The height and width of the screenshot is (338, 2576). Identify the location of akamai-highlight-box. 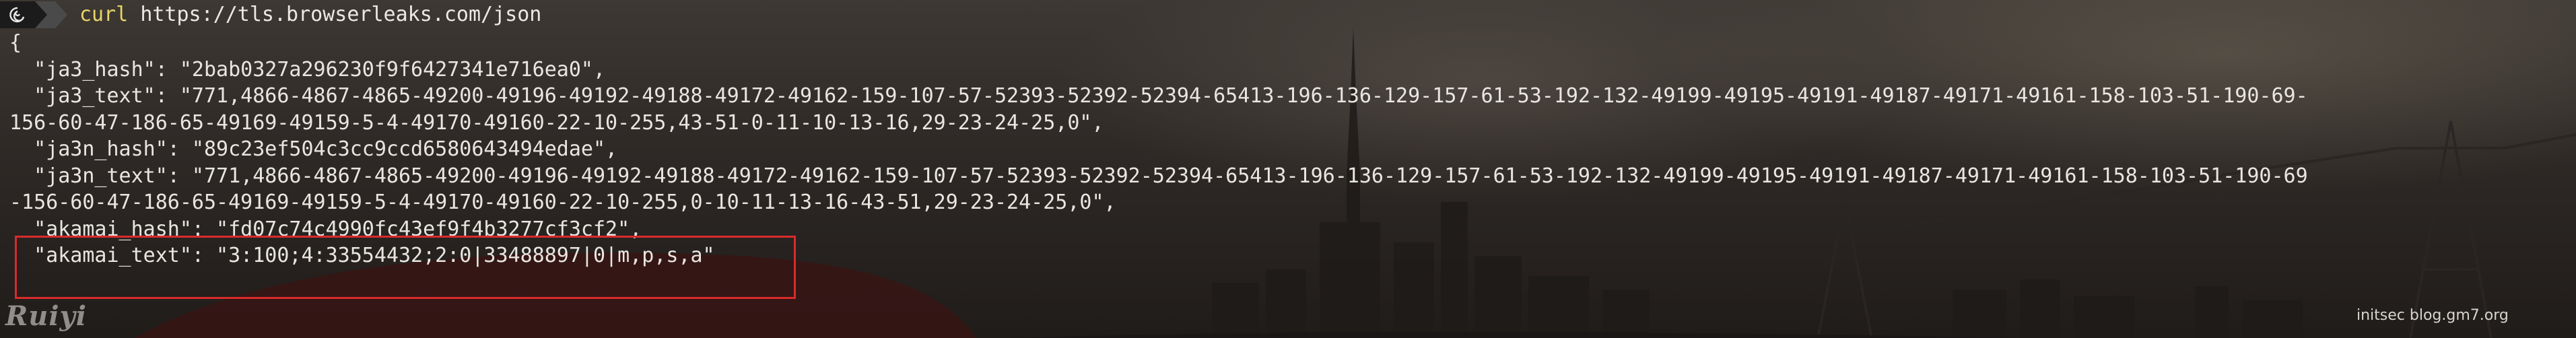
(406, 267).